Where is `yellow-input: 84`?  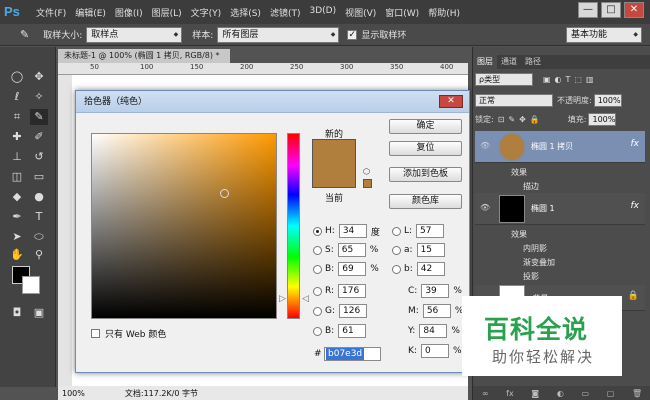 yellow-input: 84 is located at coordinates (433, 331).